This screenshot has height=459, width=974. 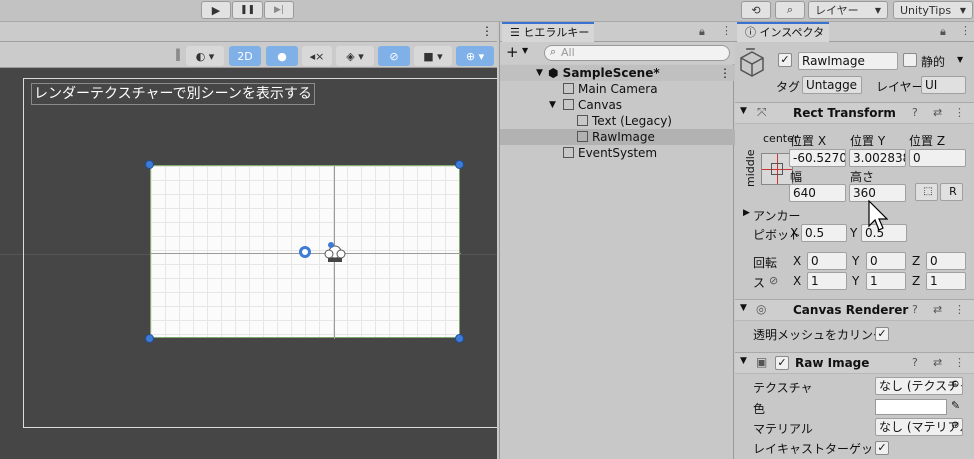 I want to click on raw-image-enabled-checkbox: ✓, so click(x=782, y=363).